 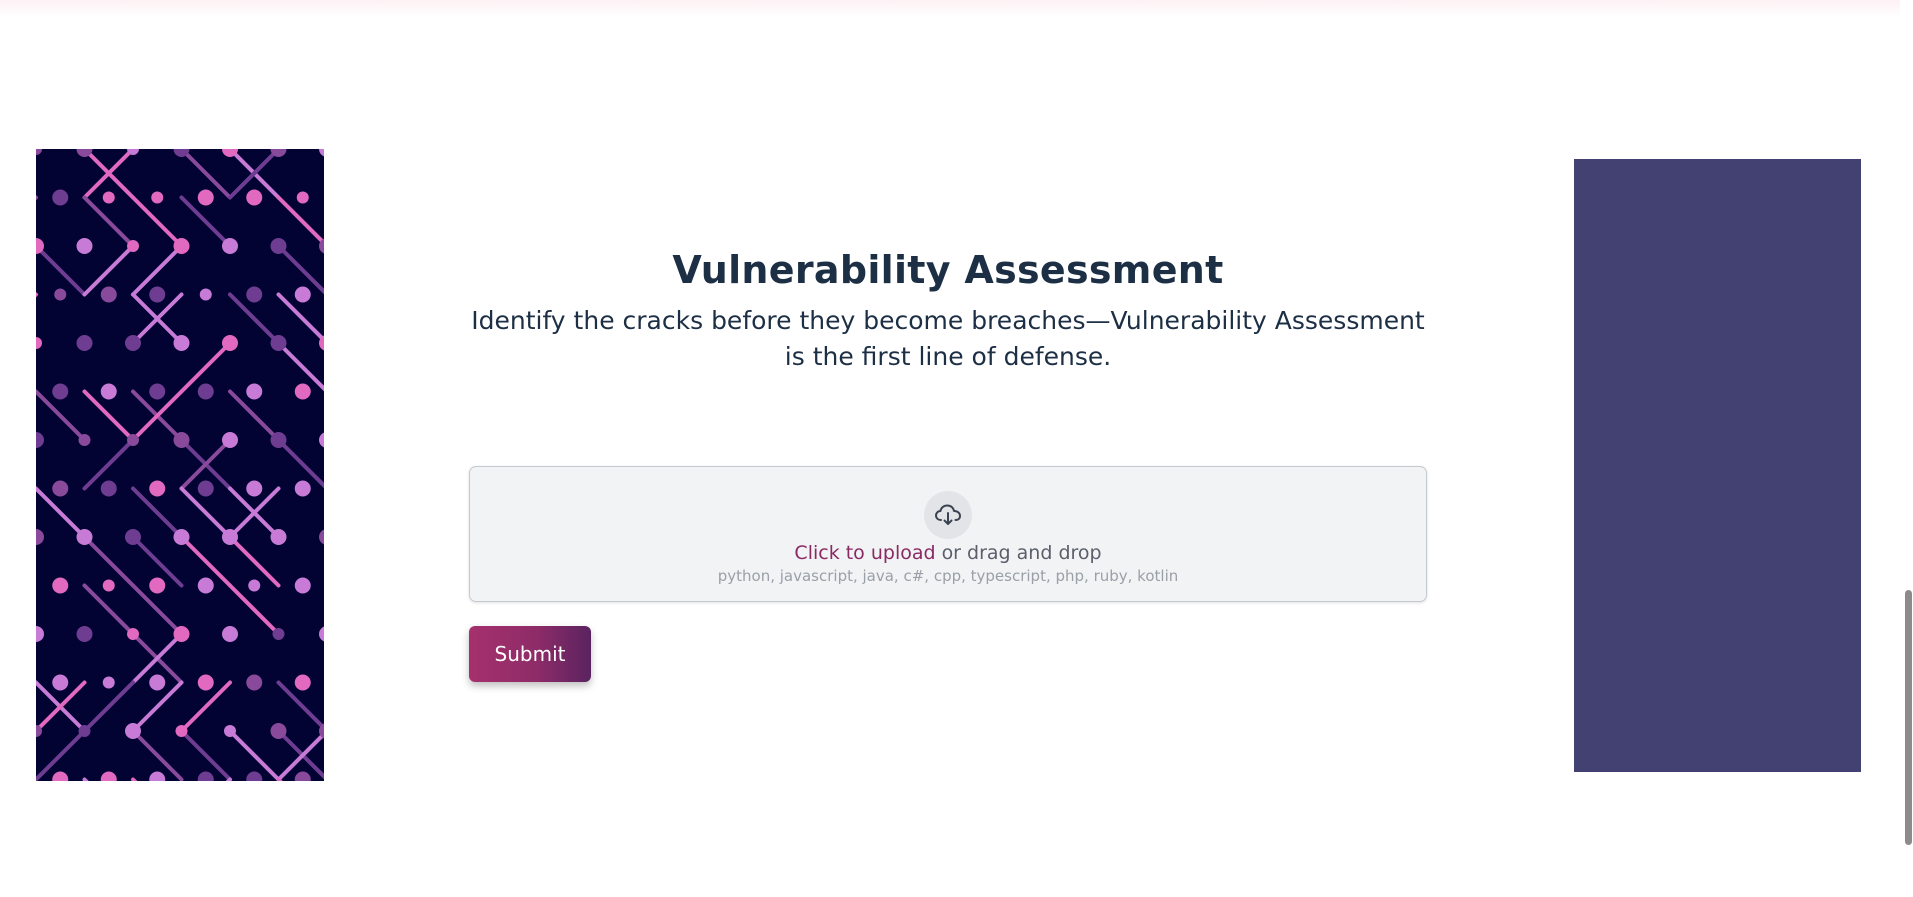 What do you see at coordinates (1021, 553) in the screenshot?
I see `drag-drop-text: or drag and drop` at bounding box center [1021, 553].